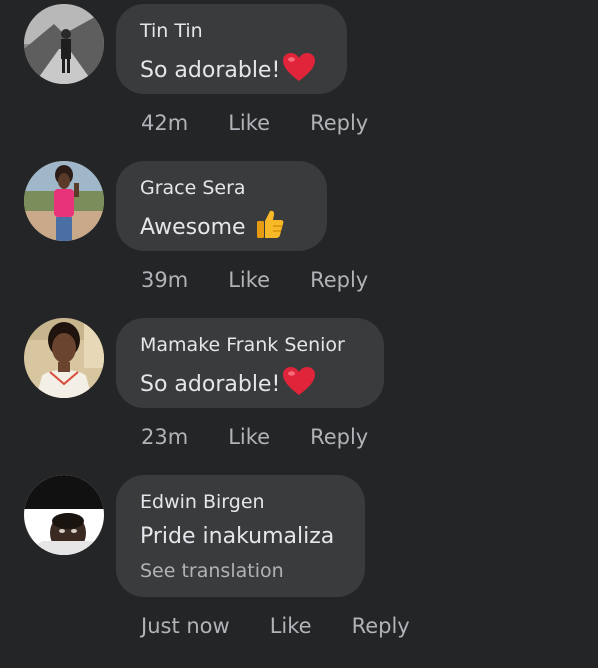 The height and width of the screenshot is (668, 598). What do you see at coordinates (164, 280) in the screenshot?
I see `comment-timestamp: 39m` at bounding box center [164, 280].